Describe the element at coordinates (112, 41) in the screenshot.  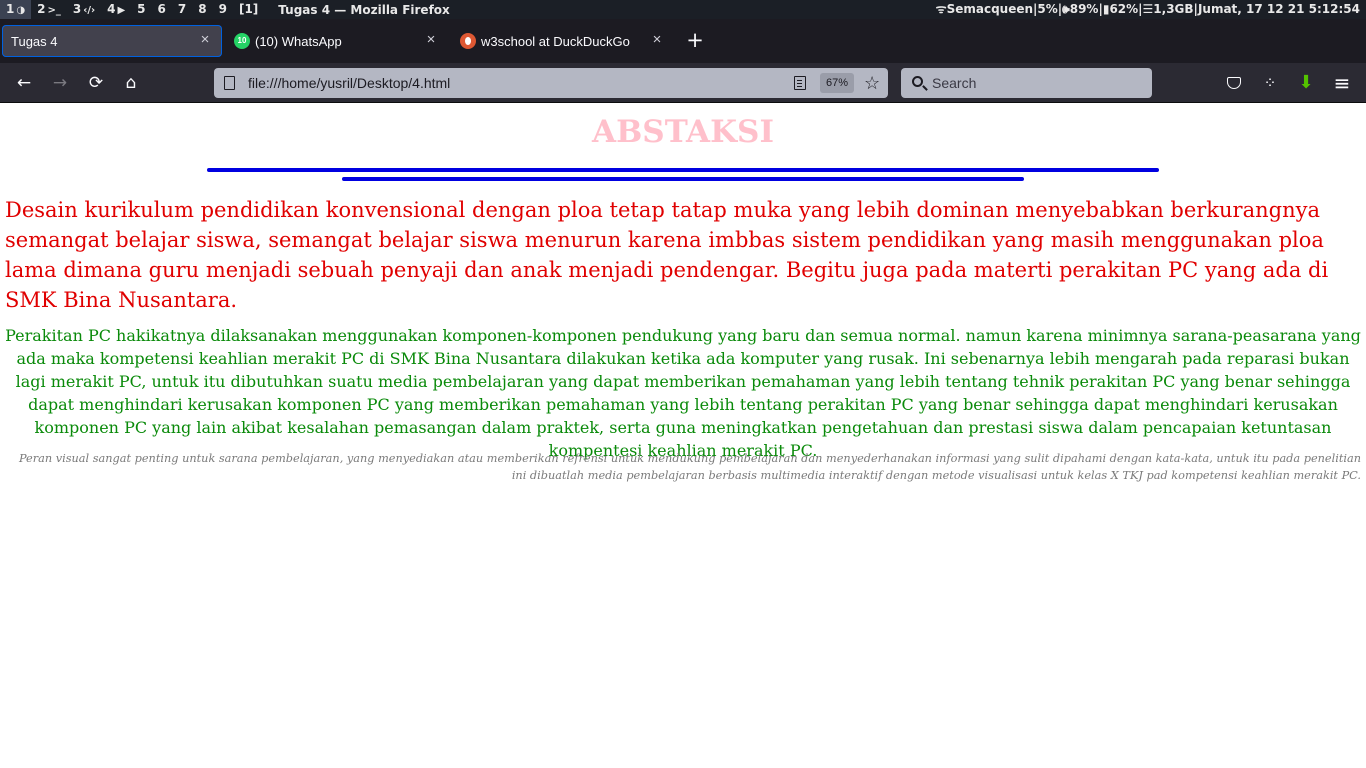
I see `tab-tugas-4: Tugas 4 ×` at that location.